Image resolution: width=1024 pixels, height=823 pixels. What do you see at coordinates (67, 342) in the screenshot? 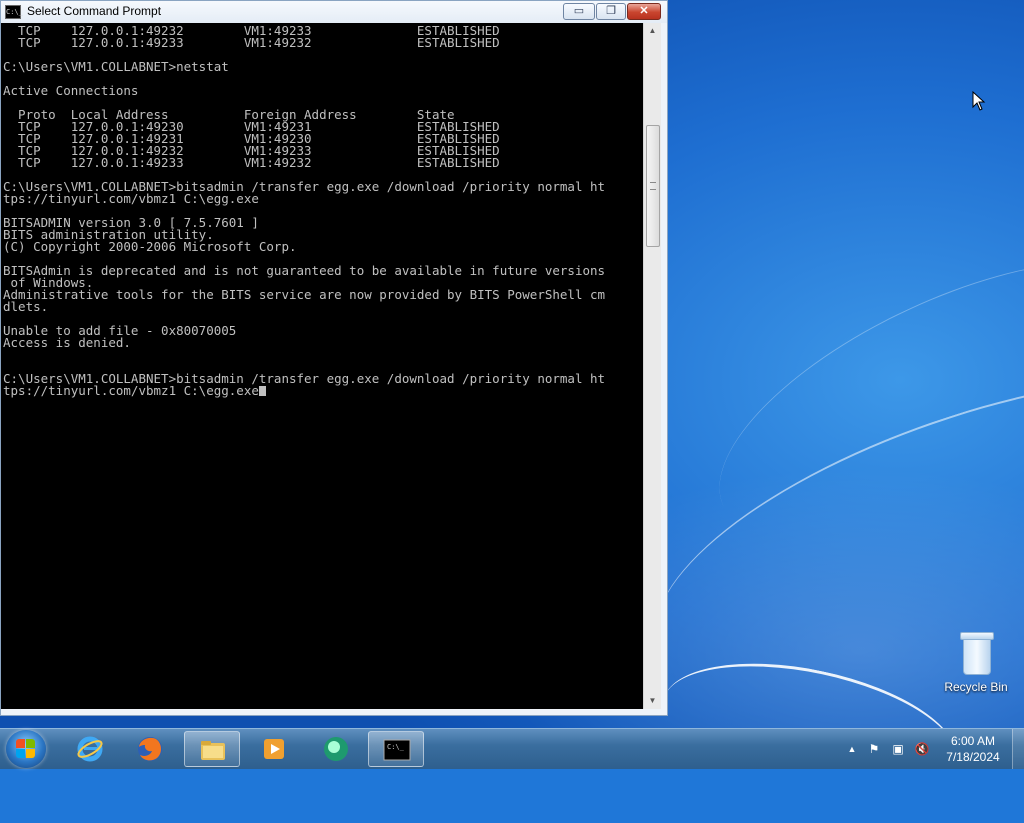
I see `console-line: Access is denied.` at bounding box center [67, 342].